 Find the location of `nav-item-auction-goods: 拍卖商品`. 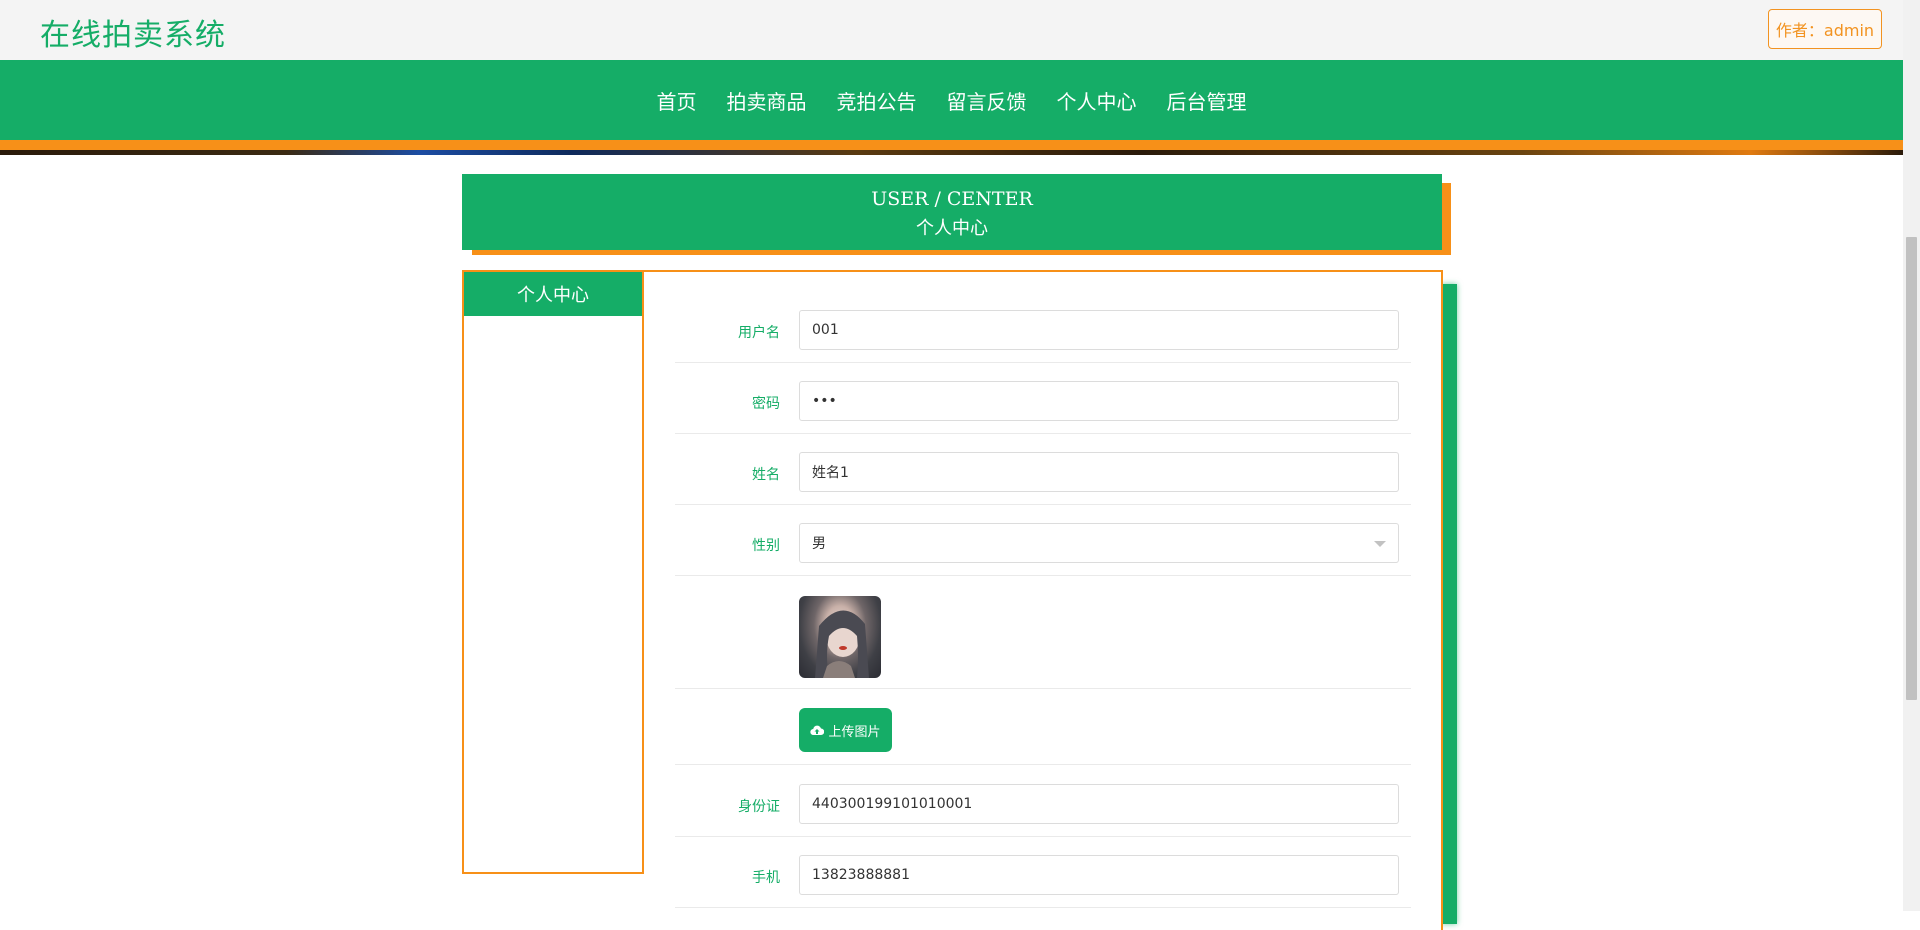

nav-item-auction-goods: 拍卖商品 is located at coordinates (767, 100).